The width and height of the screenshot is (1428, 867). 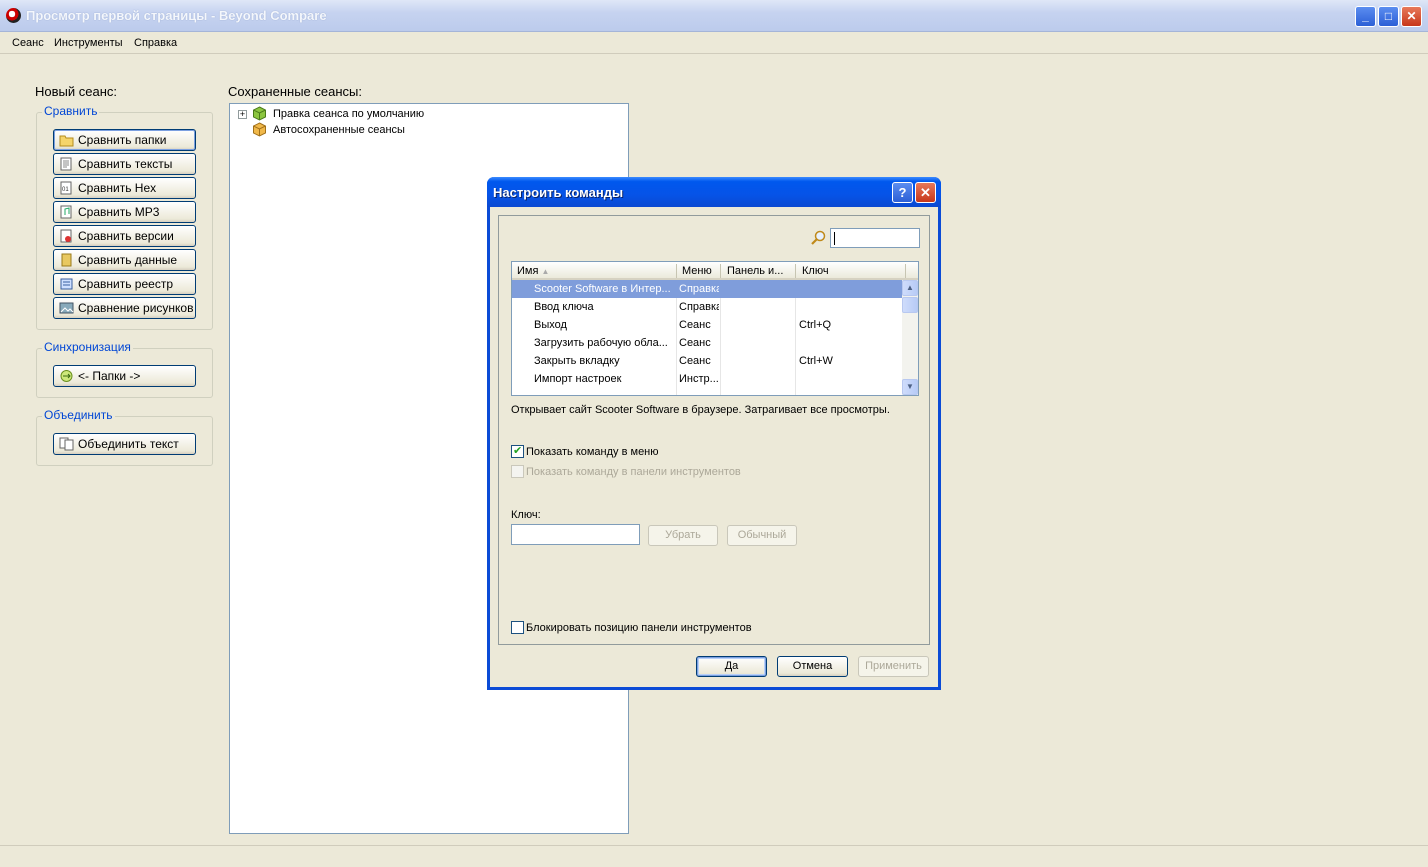 I want to click on table-row: Выход Сеанс Ctrl+Q, so click(x=707, y=325).